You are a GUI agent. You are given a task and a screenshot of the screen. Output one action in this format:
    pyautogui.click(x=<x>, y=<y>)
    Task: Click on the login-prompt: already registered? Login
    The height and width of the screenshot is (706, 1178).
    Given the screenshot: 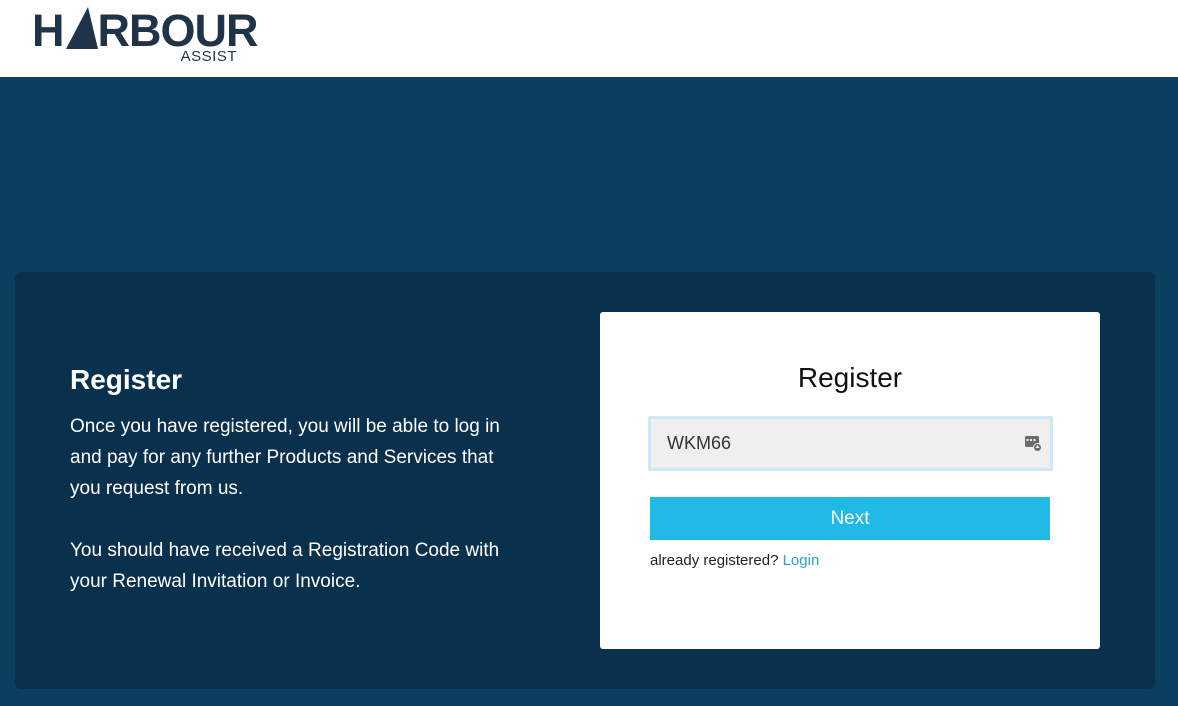 What is the action you would take?
    pyautogui.click(x=734, y=561)
    